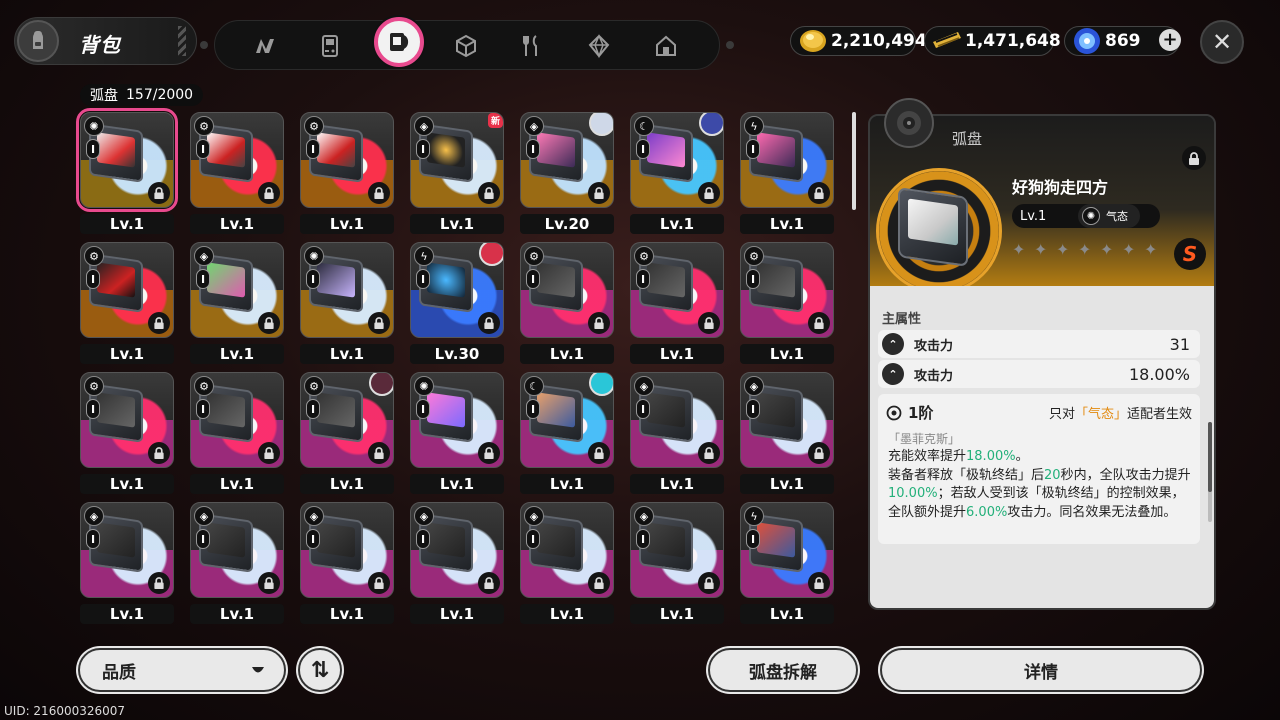 Image resolution: width=1280 pixels, height=720 pixels. What do you see at coordinates (854, 368) in the screenshot?
I see `grid-scrollbar` at bounding box center [854, 368].